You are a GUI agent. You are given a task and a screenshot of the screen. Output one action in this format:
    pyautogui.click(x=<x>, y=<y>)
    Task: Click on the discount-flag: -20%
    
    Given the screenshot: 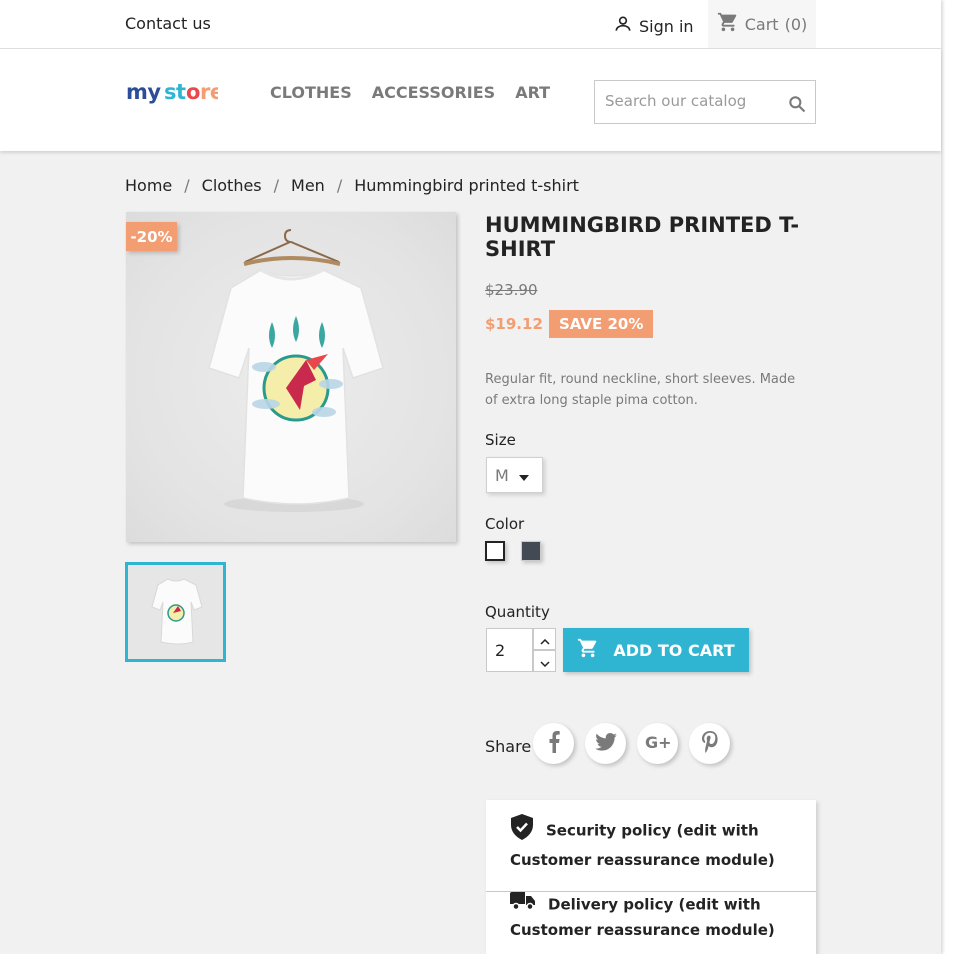 What is the action you would take?
    pyautogui.click(x=151, y=236)
    